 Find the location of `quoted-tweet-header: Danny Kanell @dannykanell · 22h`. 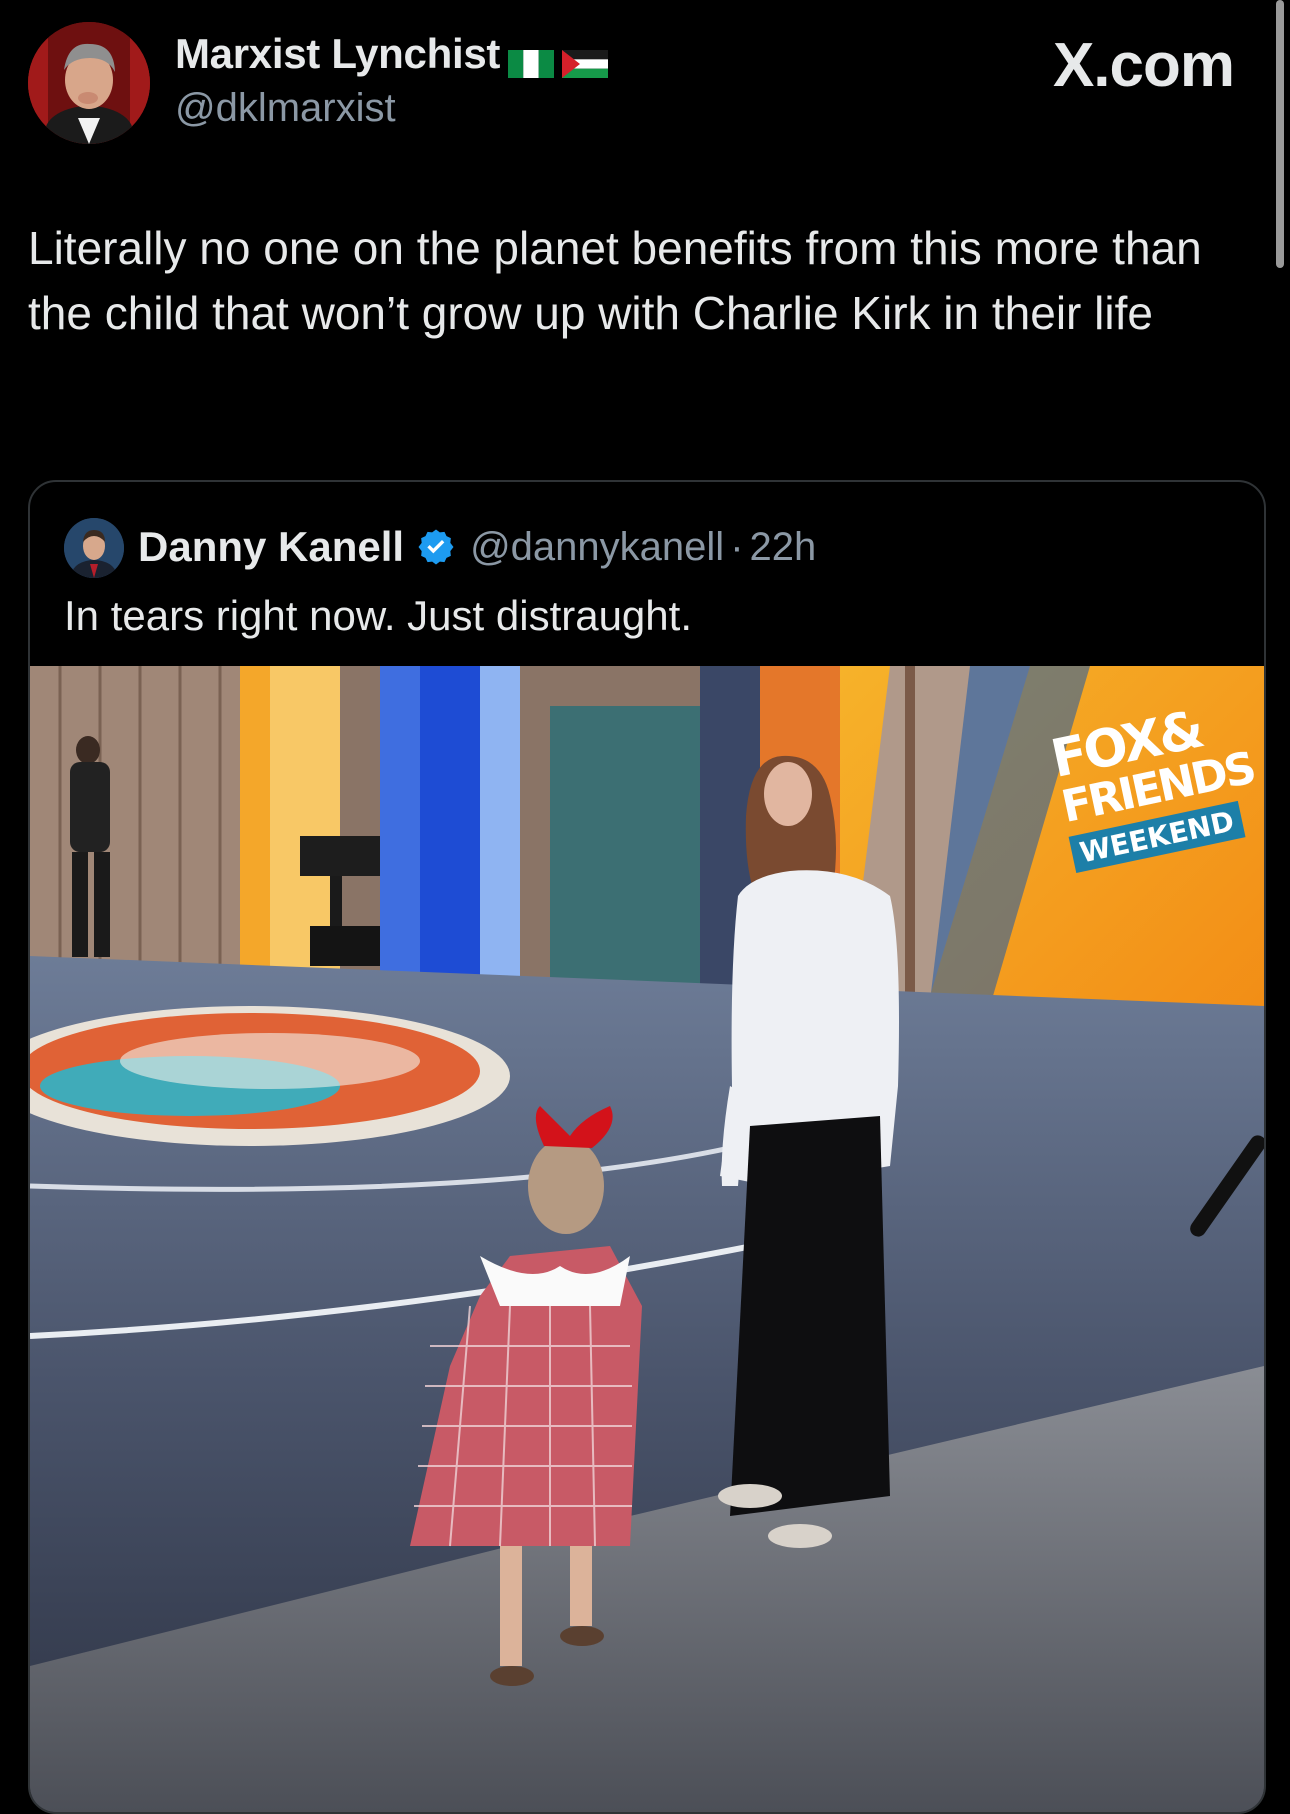

quoted-tweet-header: Danny Kanell @dannykanell · 22h is located at coordinates (477, 547).